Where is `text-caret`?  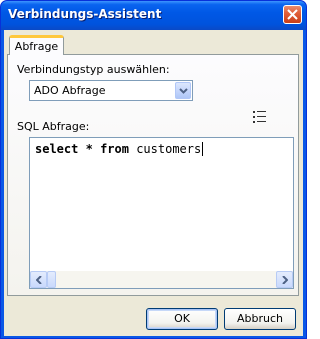 text-caret is located at coordinates (203, 149).